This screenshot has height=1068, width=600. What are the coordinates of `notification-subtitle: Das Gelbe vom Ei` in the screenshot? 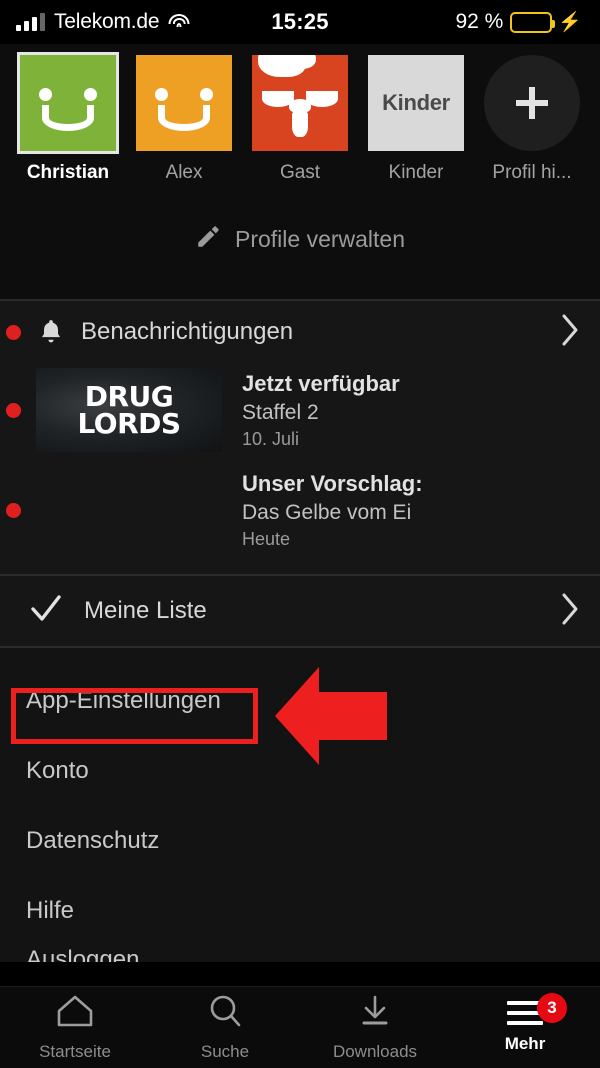 It's located at (327, 512).